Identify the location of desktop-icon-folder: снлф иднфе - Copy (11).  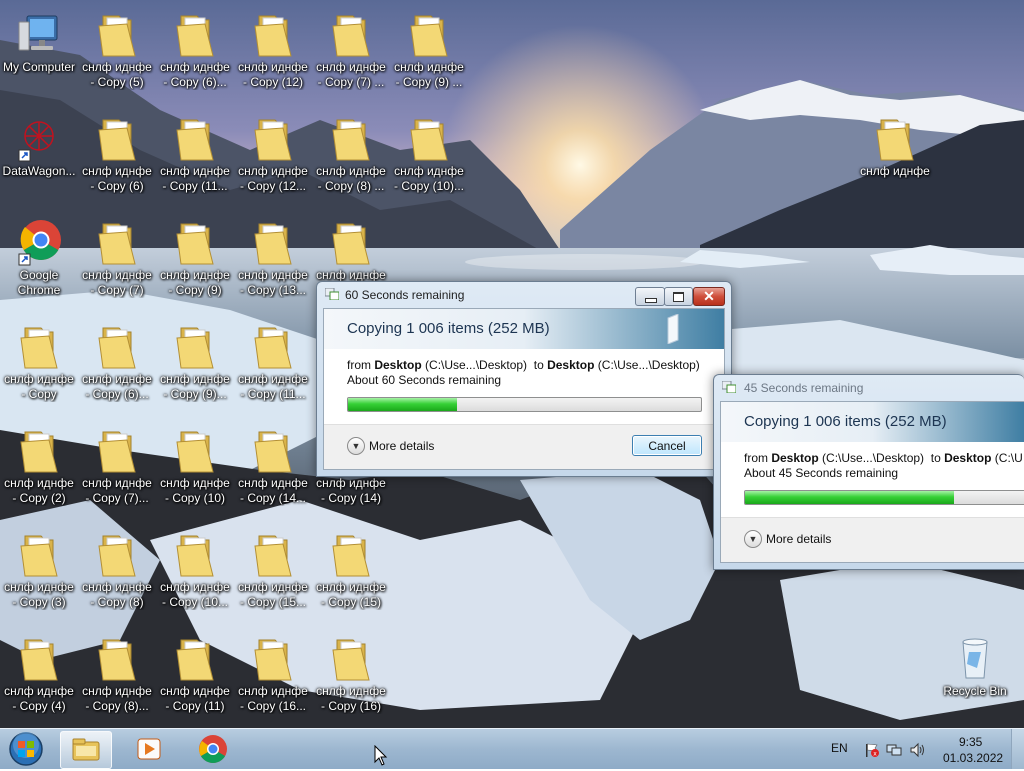
(195, 674).